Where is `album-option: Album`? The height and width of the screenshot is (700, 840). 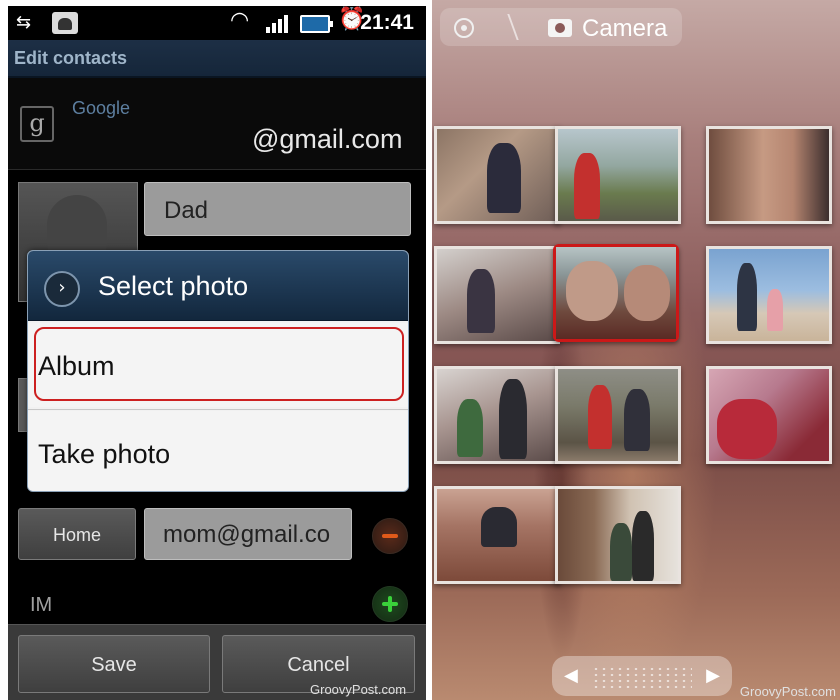
album-option: Album is located at coordinates (218, 365).